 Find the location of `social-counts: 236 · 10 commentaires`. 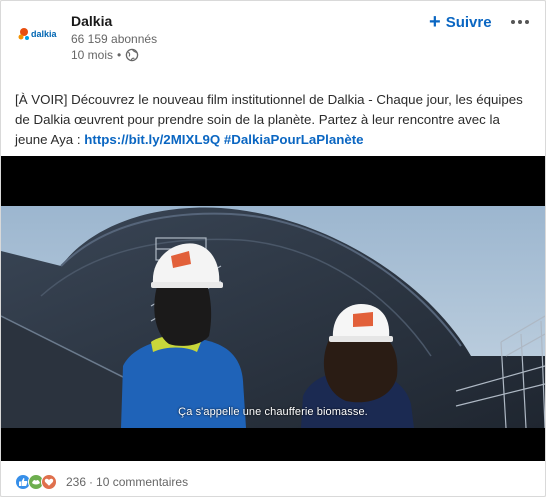

social-counts: 236 · 10 commentaires is located at coordinates (101, 482).